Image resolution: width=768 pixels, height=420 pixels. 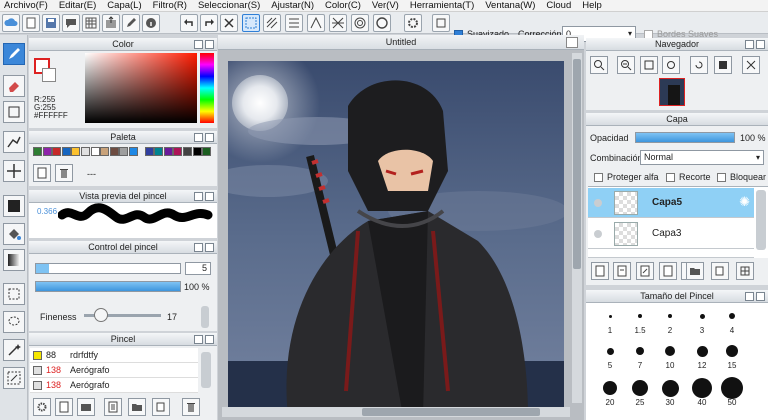 I want to click on select-pen-tool-icon, so click(x=14, y=378).